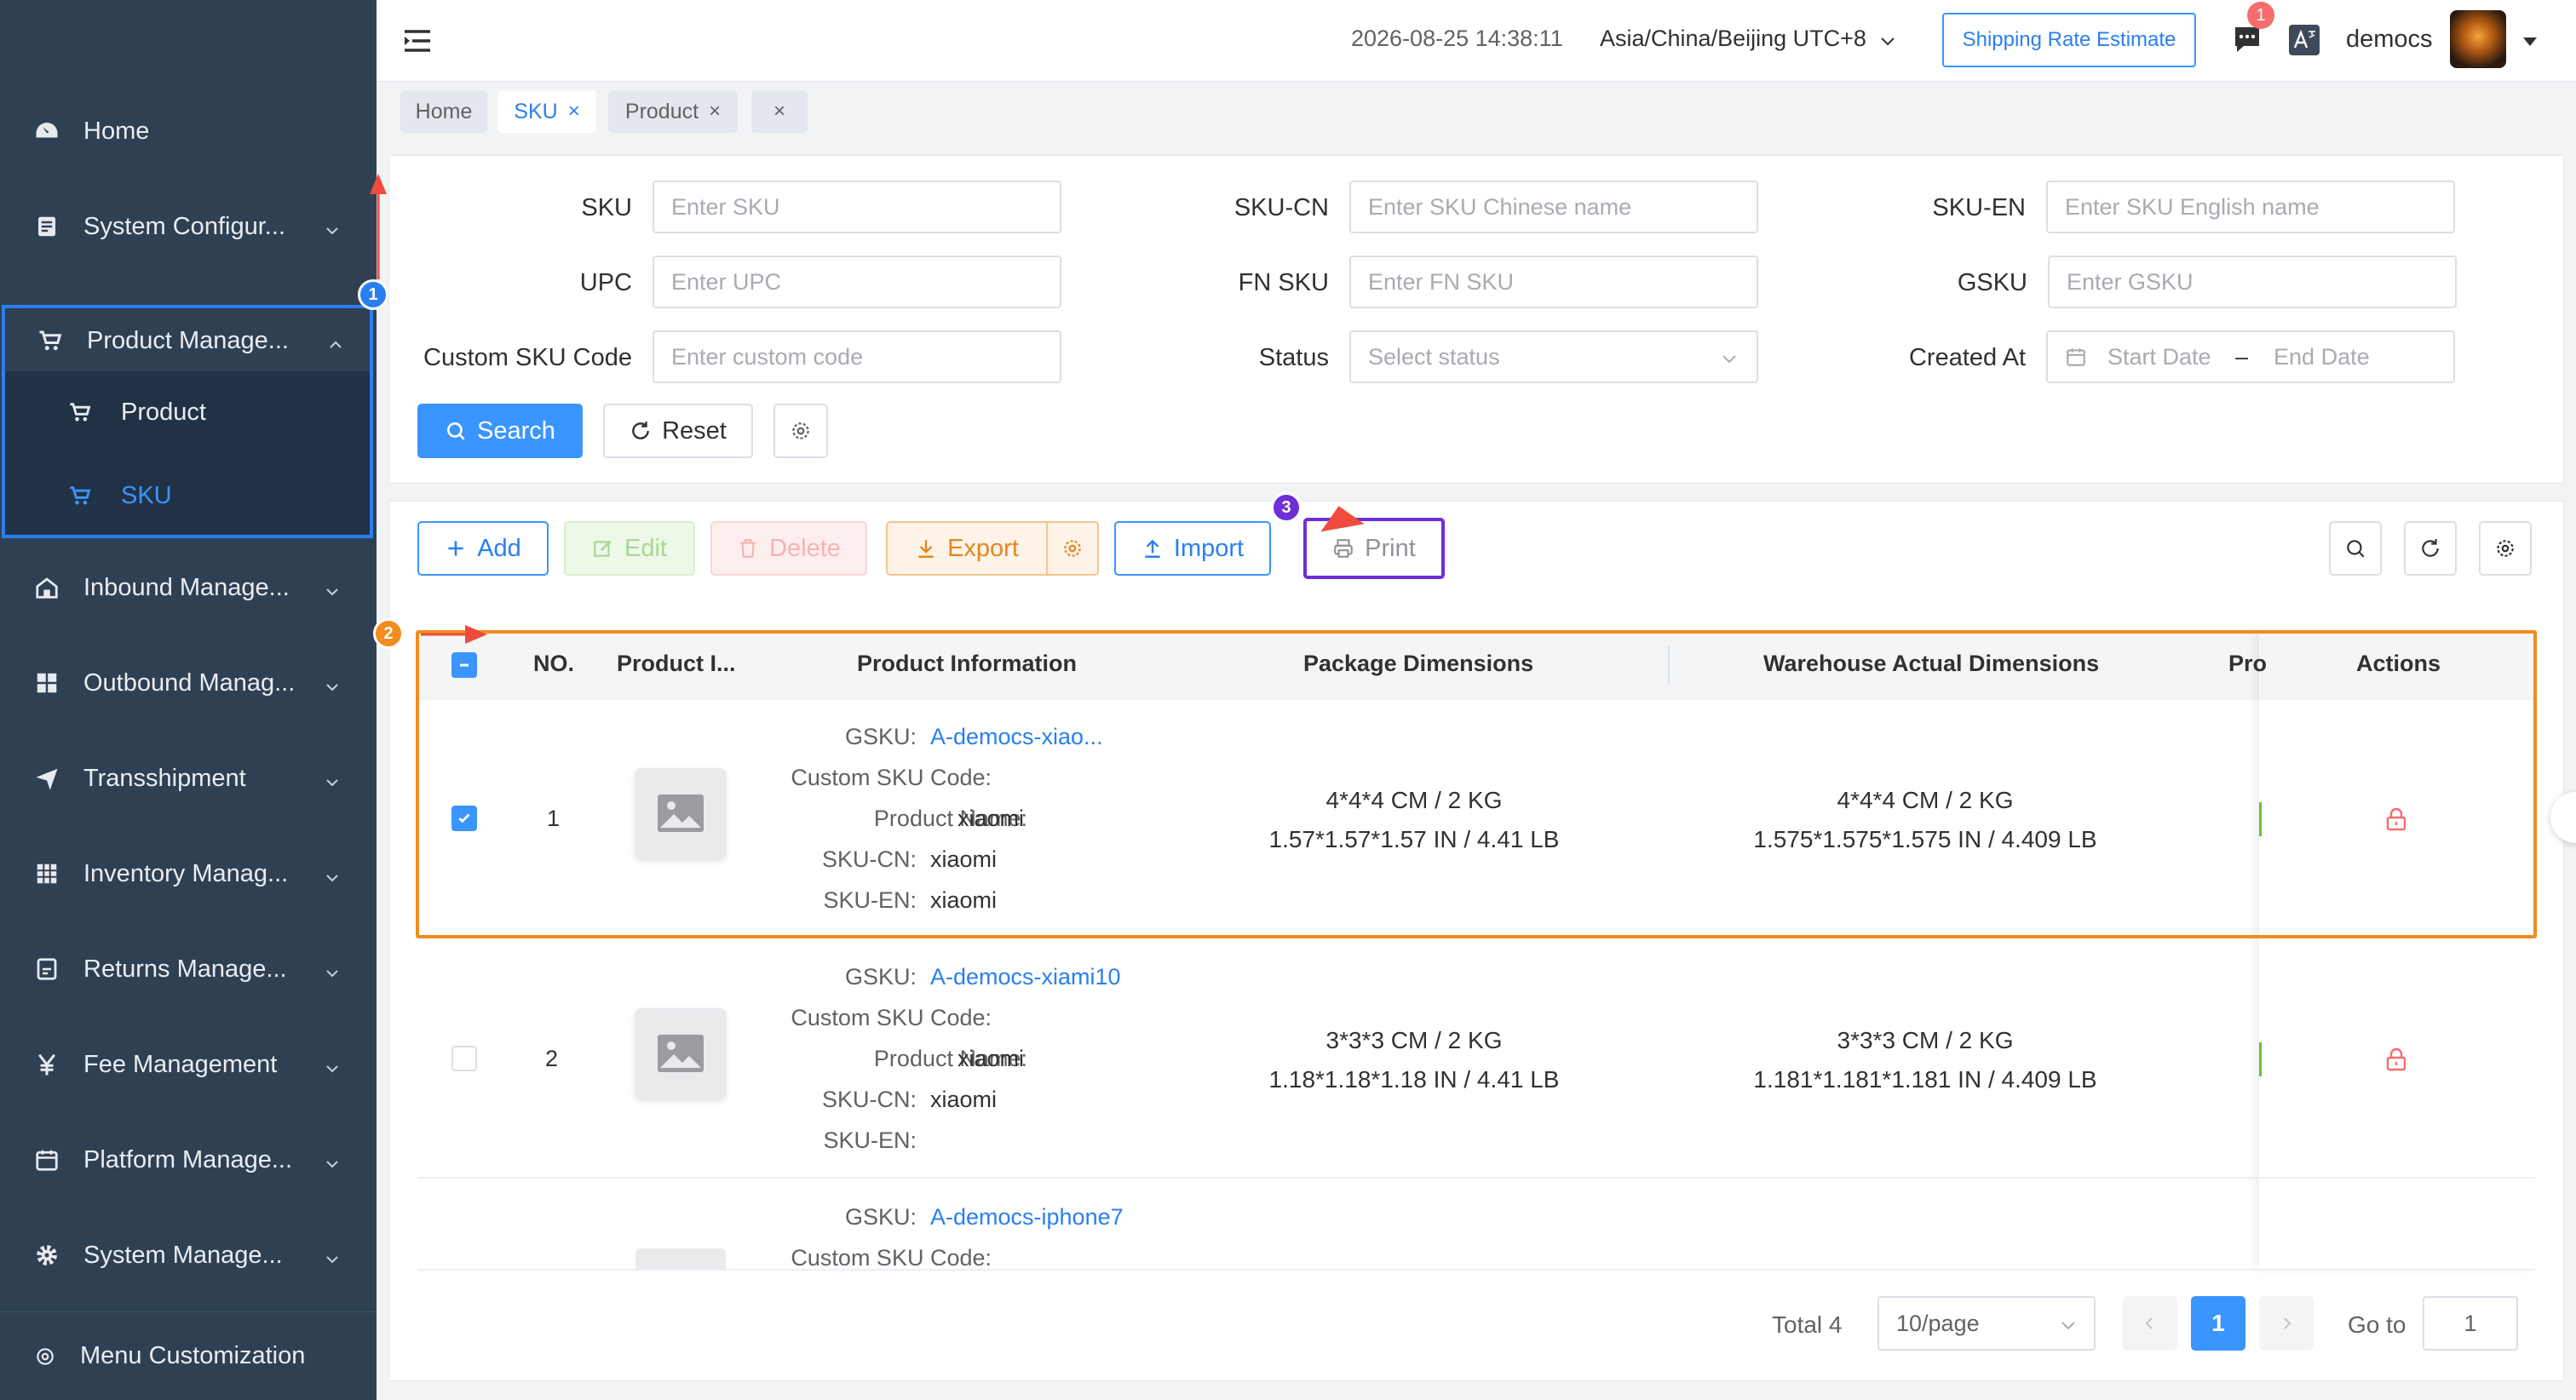  Describe the element at coordinates (373, 294) in the screenshot. I see `annotation-badge-1: 1` at that location.